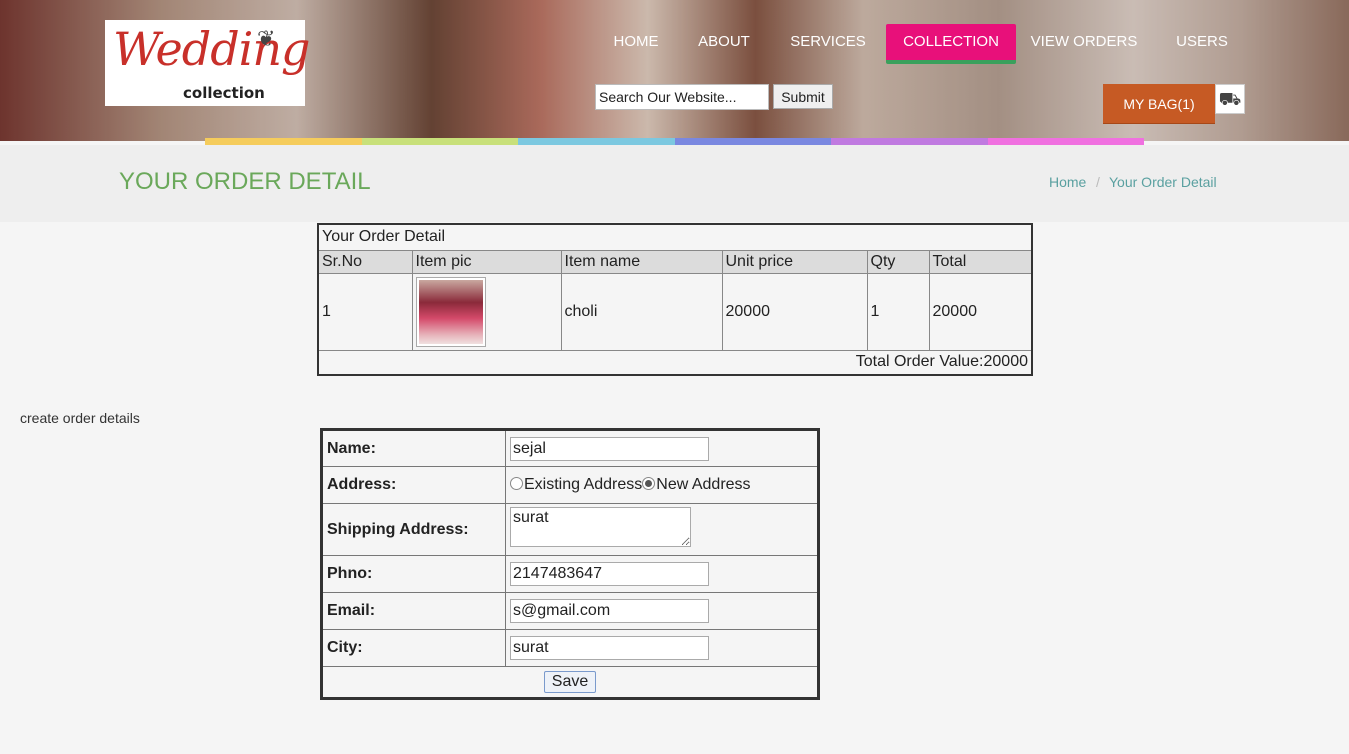 Image resolution: width=1349 pixels, height=754 pixels. I want to click on col-header-item-name: Item name, so click(641, 261).